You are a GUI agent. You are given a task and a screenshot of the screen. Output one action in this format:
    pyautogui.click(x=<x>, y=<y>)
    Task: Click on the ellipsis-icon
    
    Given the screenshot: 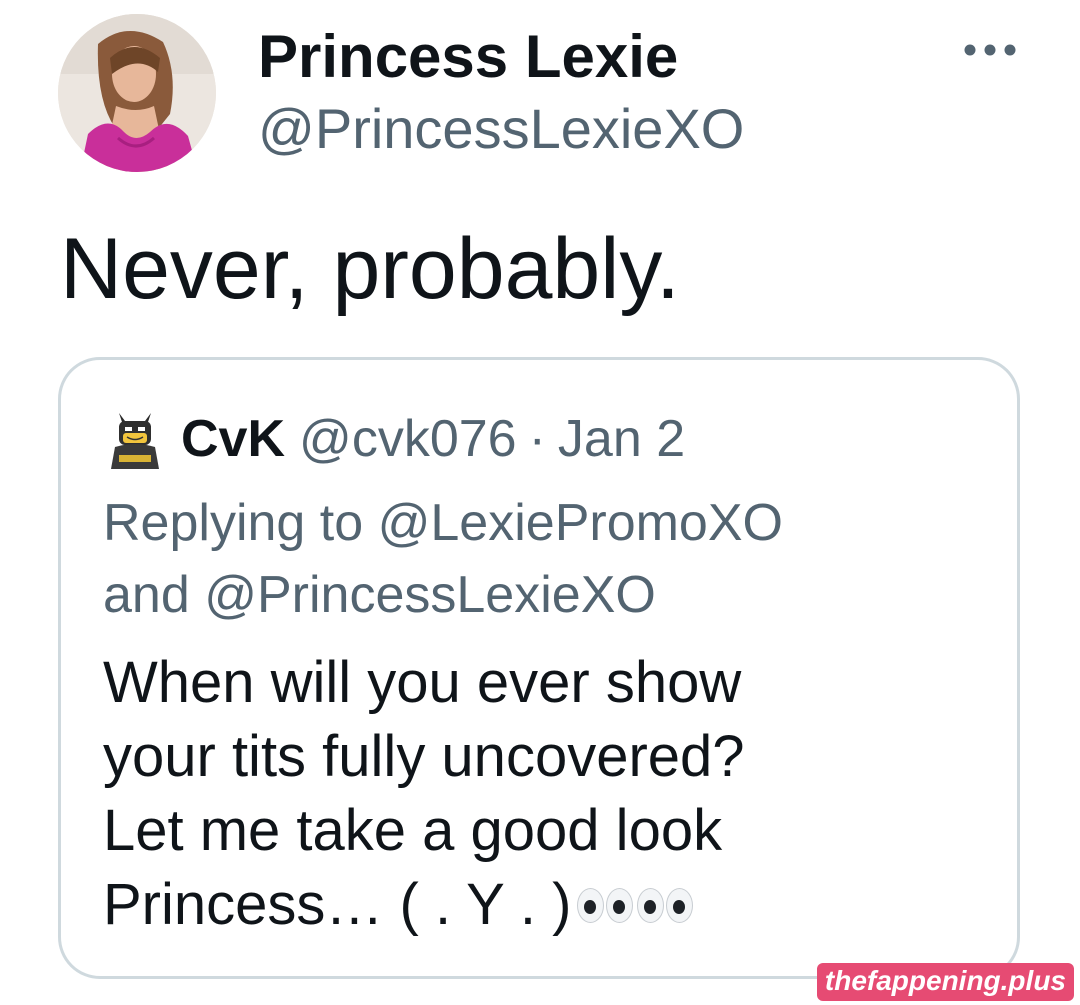 What is the action you would take?
    pyautogui.click(x=990, y=50)
    